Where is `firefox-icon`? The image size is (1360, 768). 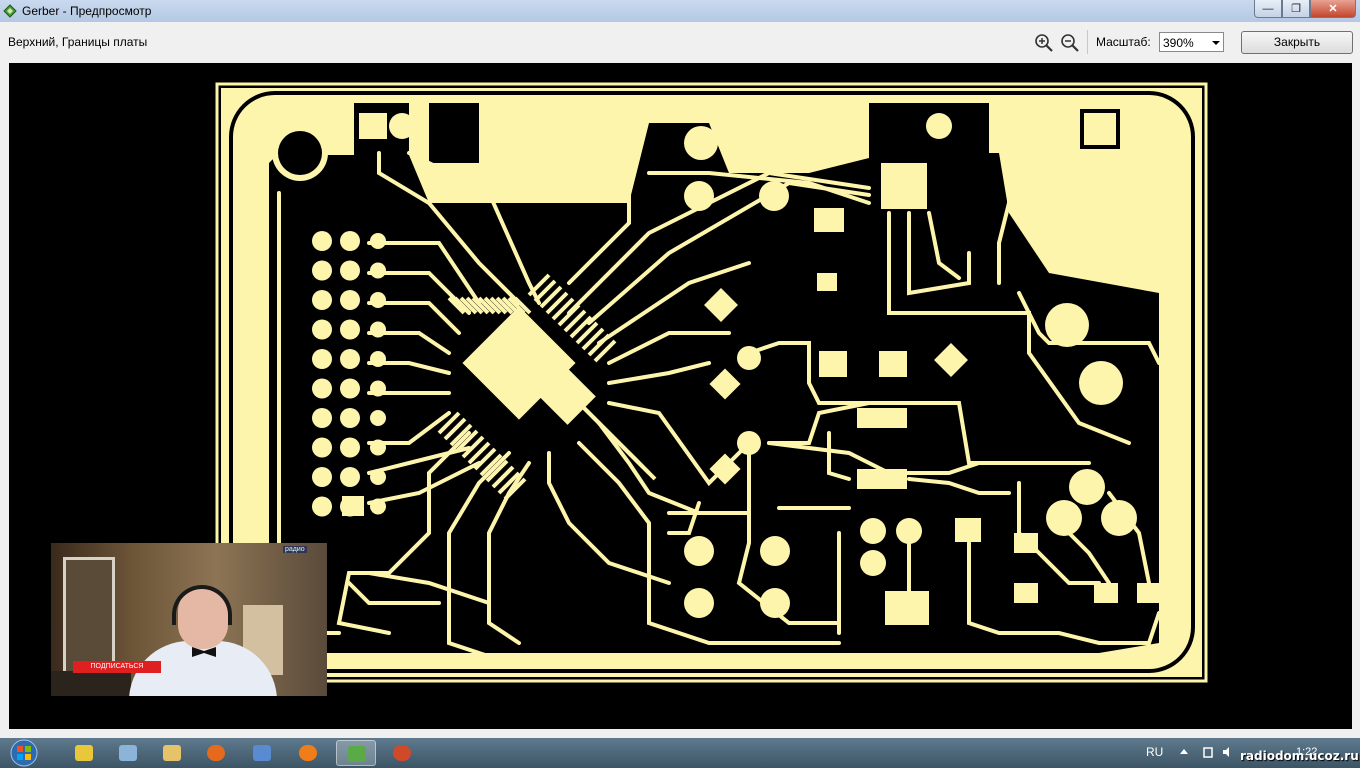 firefox-icon is located at coordinates (216, 753).